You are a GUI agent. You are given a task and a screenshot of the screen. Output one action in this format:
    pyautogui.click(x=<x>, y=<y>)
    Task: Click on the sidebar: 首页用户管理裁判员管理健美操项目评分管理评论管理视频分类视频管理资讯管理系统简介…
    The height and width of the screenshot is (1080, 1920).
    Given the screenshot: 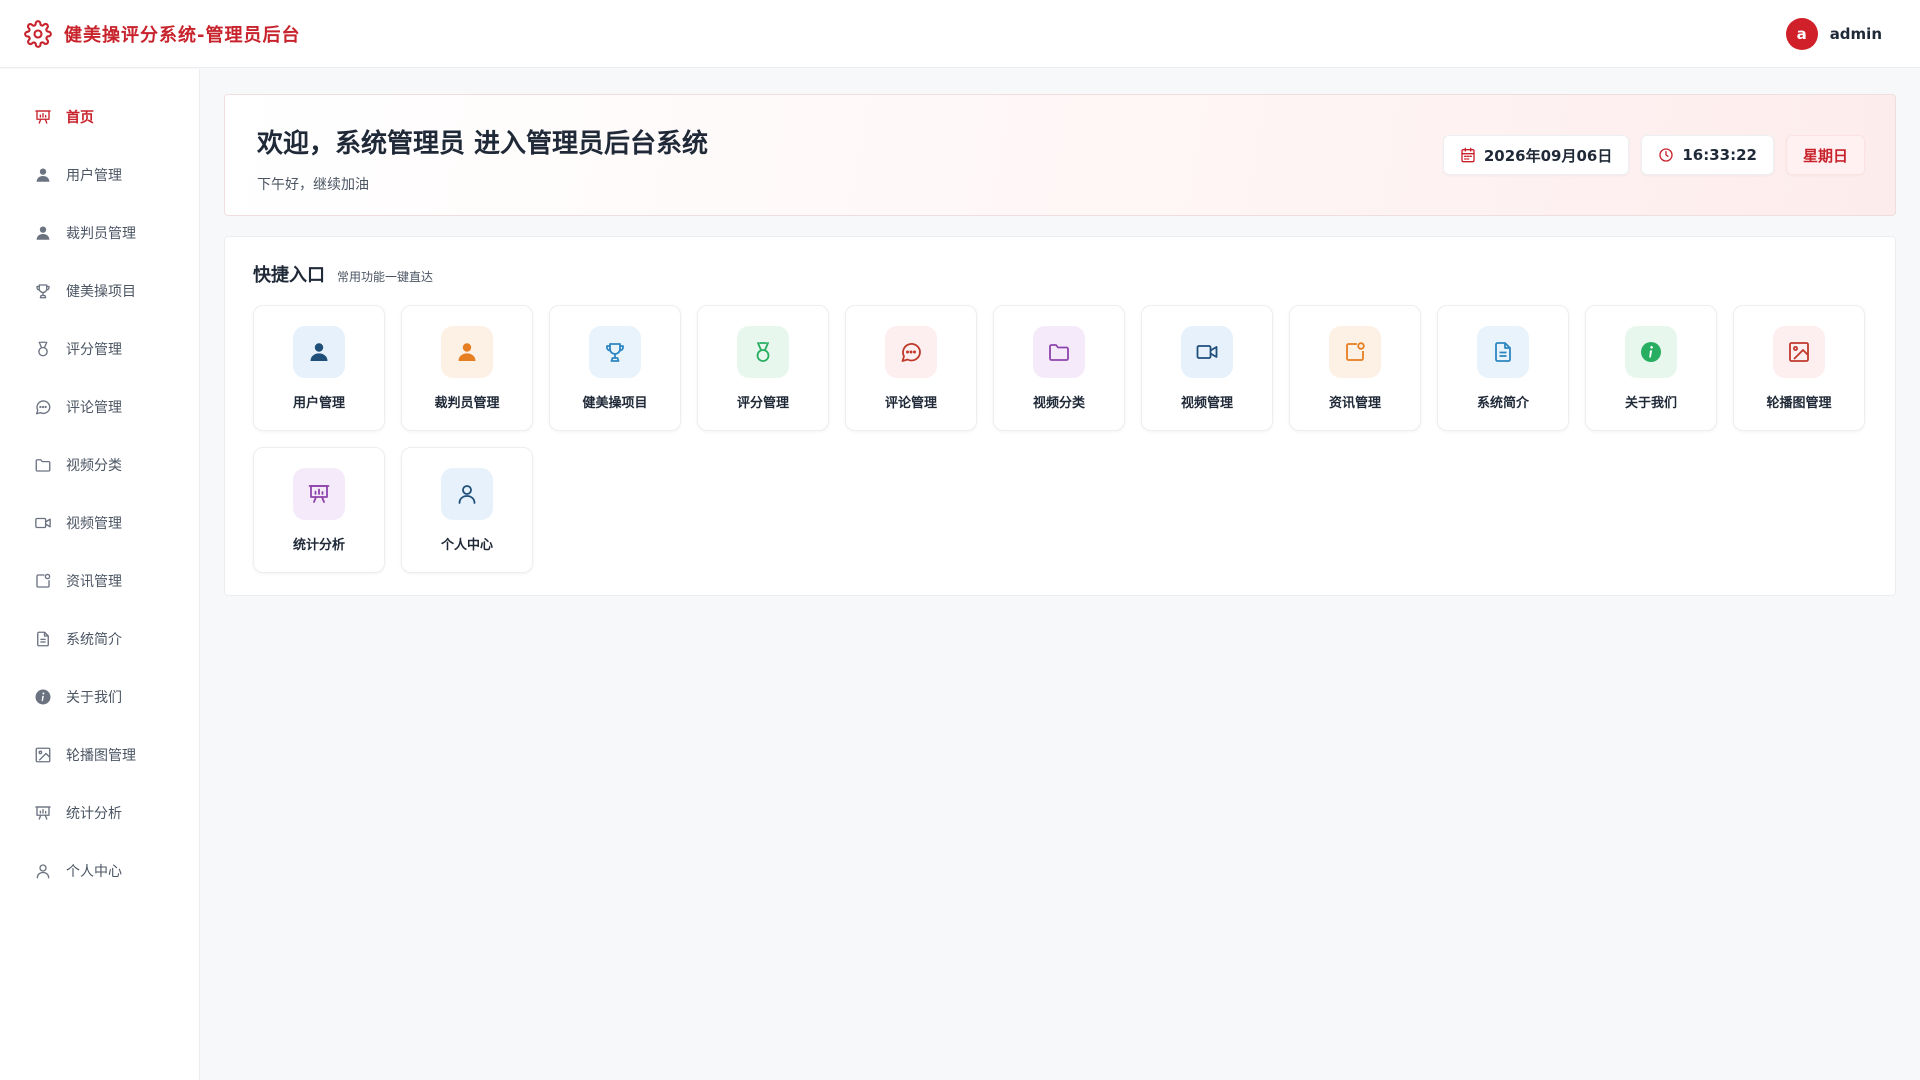 What is the action you would take?
    pyautogui.click(x=100, y=574)
    